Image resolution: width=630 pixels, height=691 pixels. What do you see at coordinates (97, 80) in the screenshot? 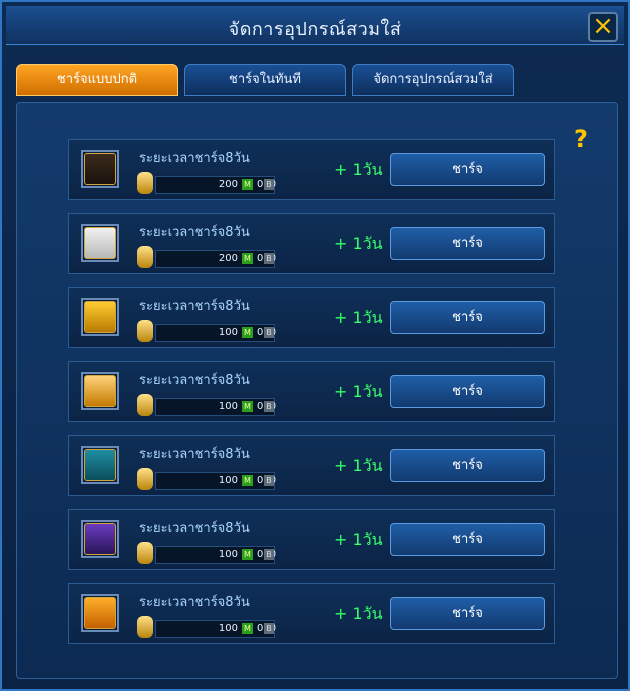
I see `tab-normal-charge: ชาร์จแบบปกติ` at bounding box center [97, 80].